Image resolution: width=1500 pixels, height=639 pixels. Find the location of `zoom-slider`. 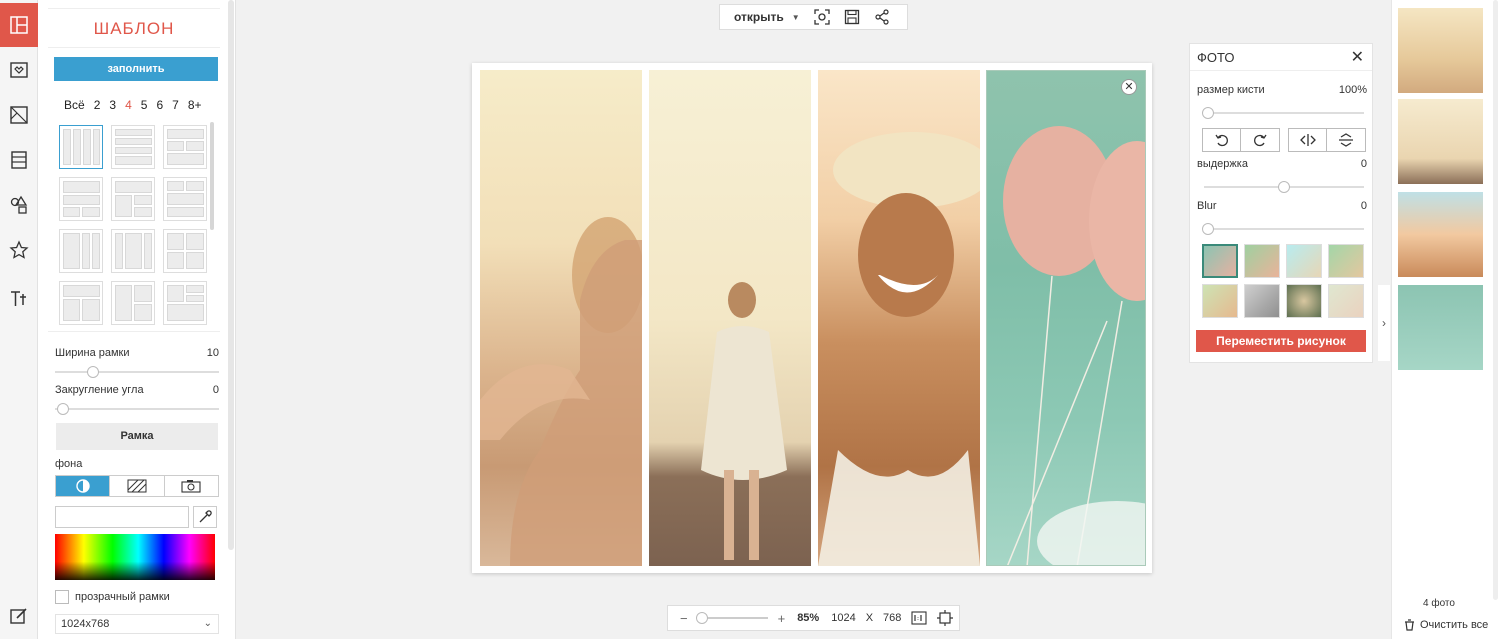

zoom-slider is located at coordinates (731, 618).